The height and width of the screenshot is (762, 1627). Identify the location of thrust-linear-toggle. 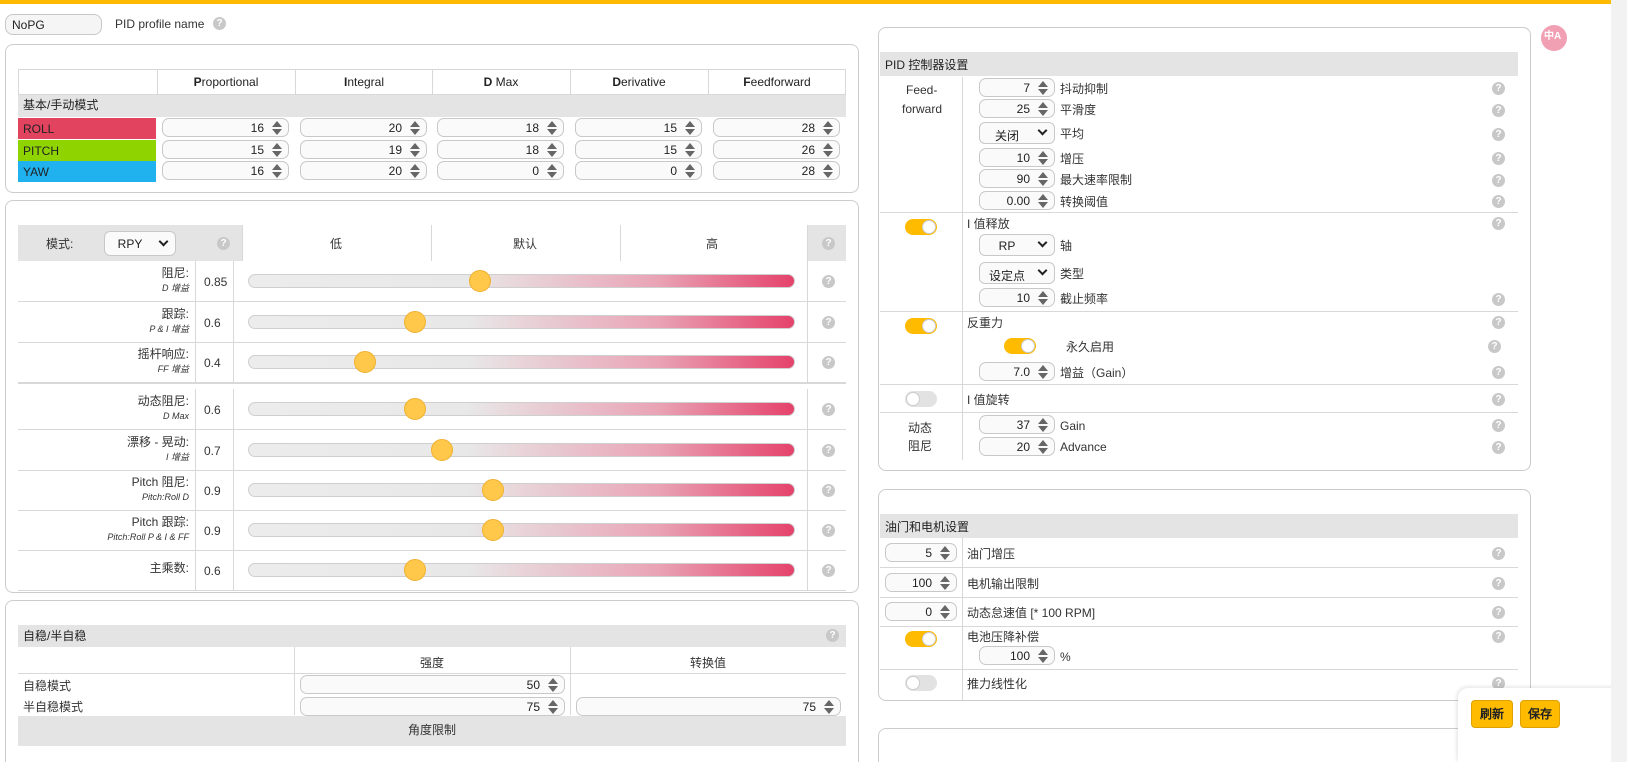
(921, 683).